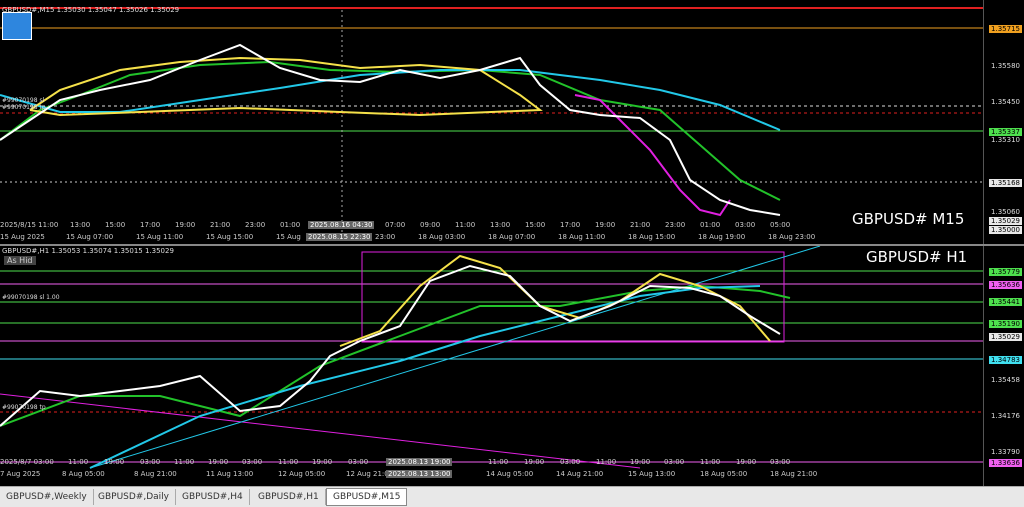 The image size is (1024, 507). What do you see at coordinates (1005, 29) in the screenshot?
I see `price-badge: 1.35715` at bounding box center [1005, 29].